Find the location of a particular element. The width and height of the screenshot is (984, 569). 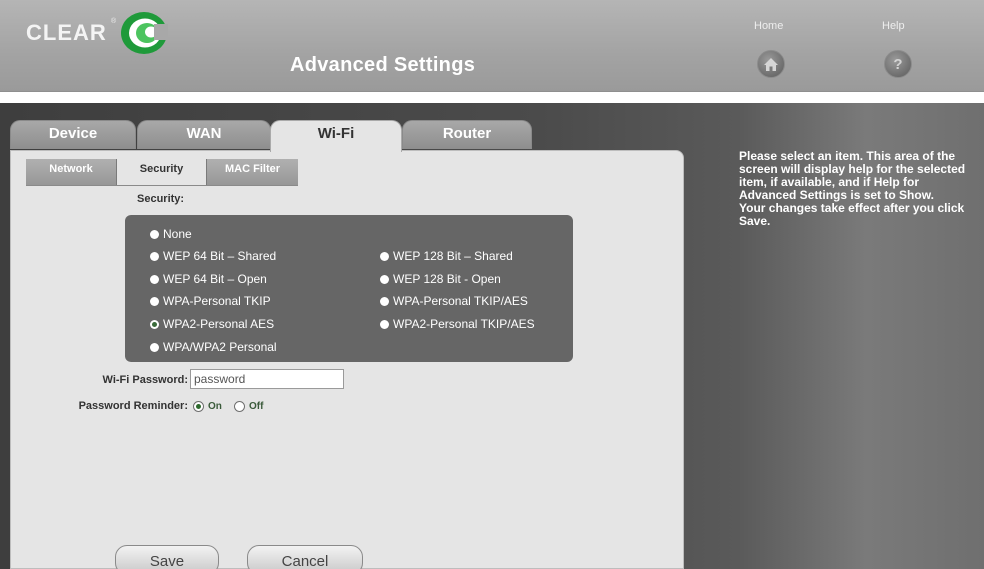

security-option-wpa2-tkip-aes: WPA2-Personal TKIP/AES is located at coordinates (457, 324).